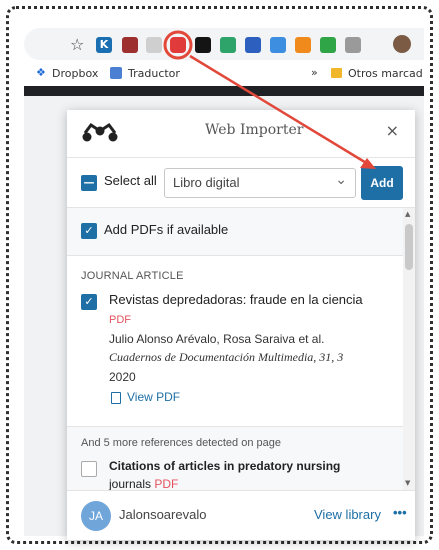 This screenshot has width=439, height=550. Describe the element at coordinates (402, 44) in the screenshot. I see `profile-avatar` at that location.